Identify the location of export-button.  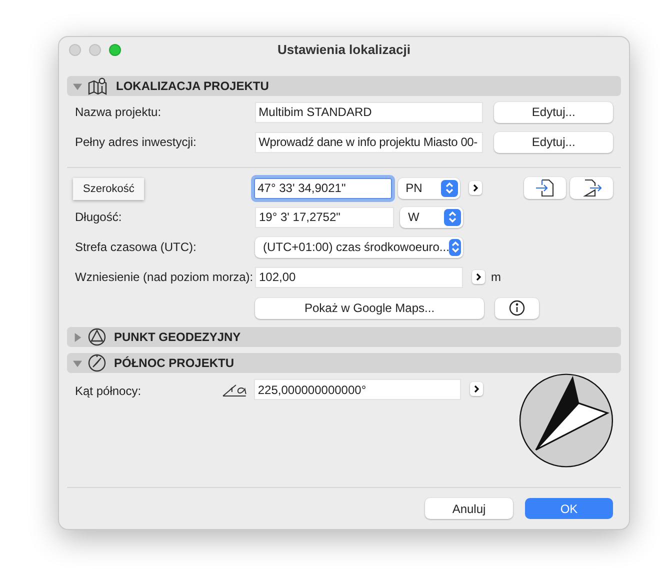
(591, 188).